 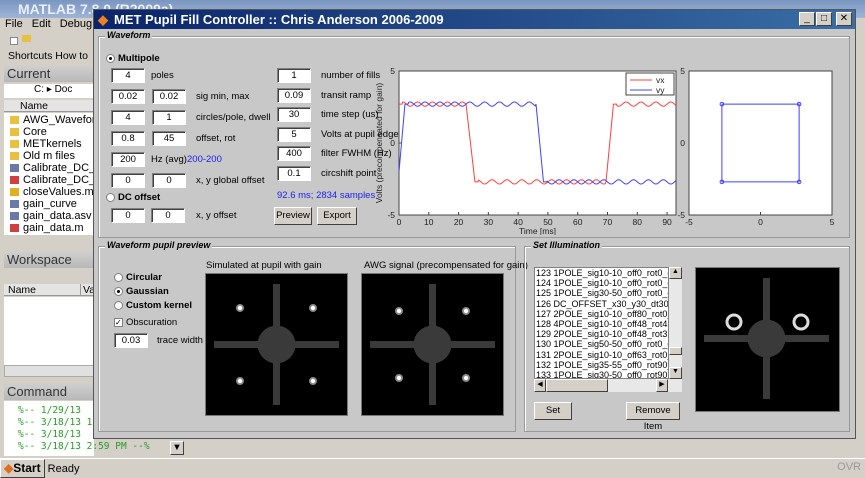 I want to click on scroll-thumb, so click(x=675, y=351).